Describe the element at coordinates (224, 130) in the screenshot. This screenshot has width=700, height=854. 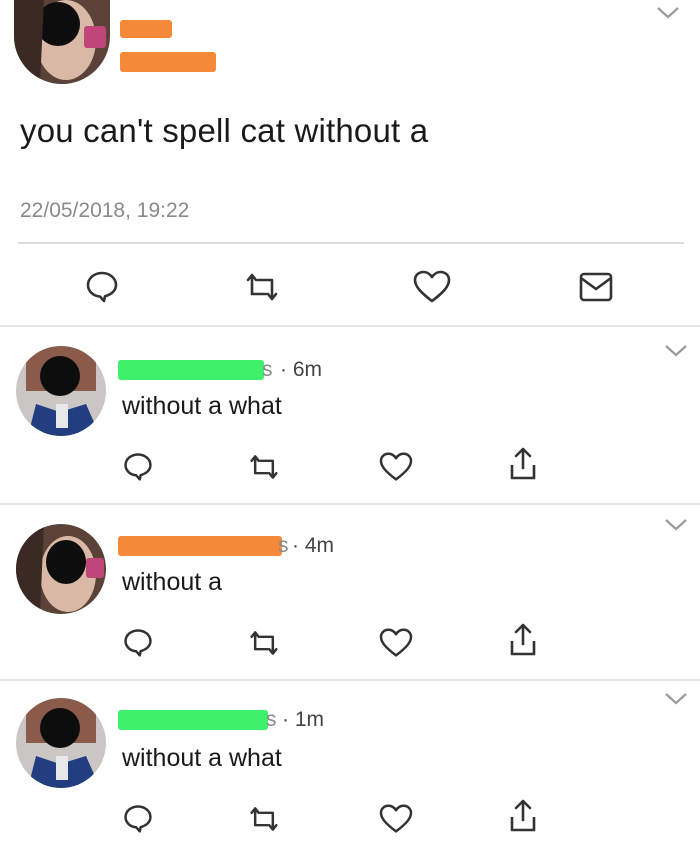
I see `tweet-text: you can't spell cat without a` at that location.